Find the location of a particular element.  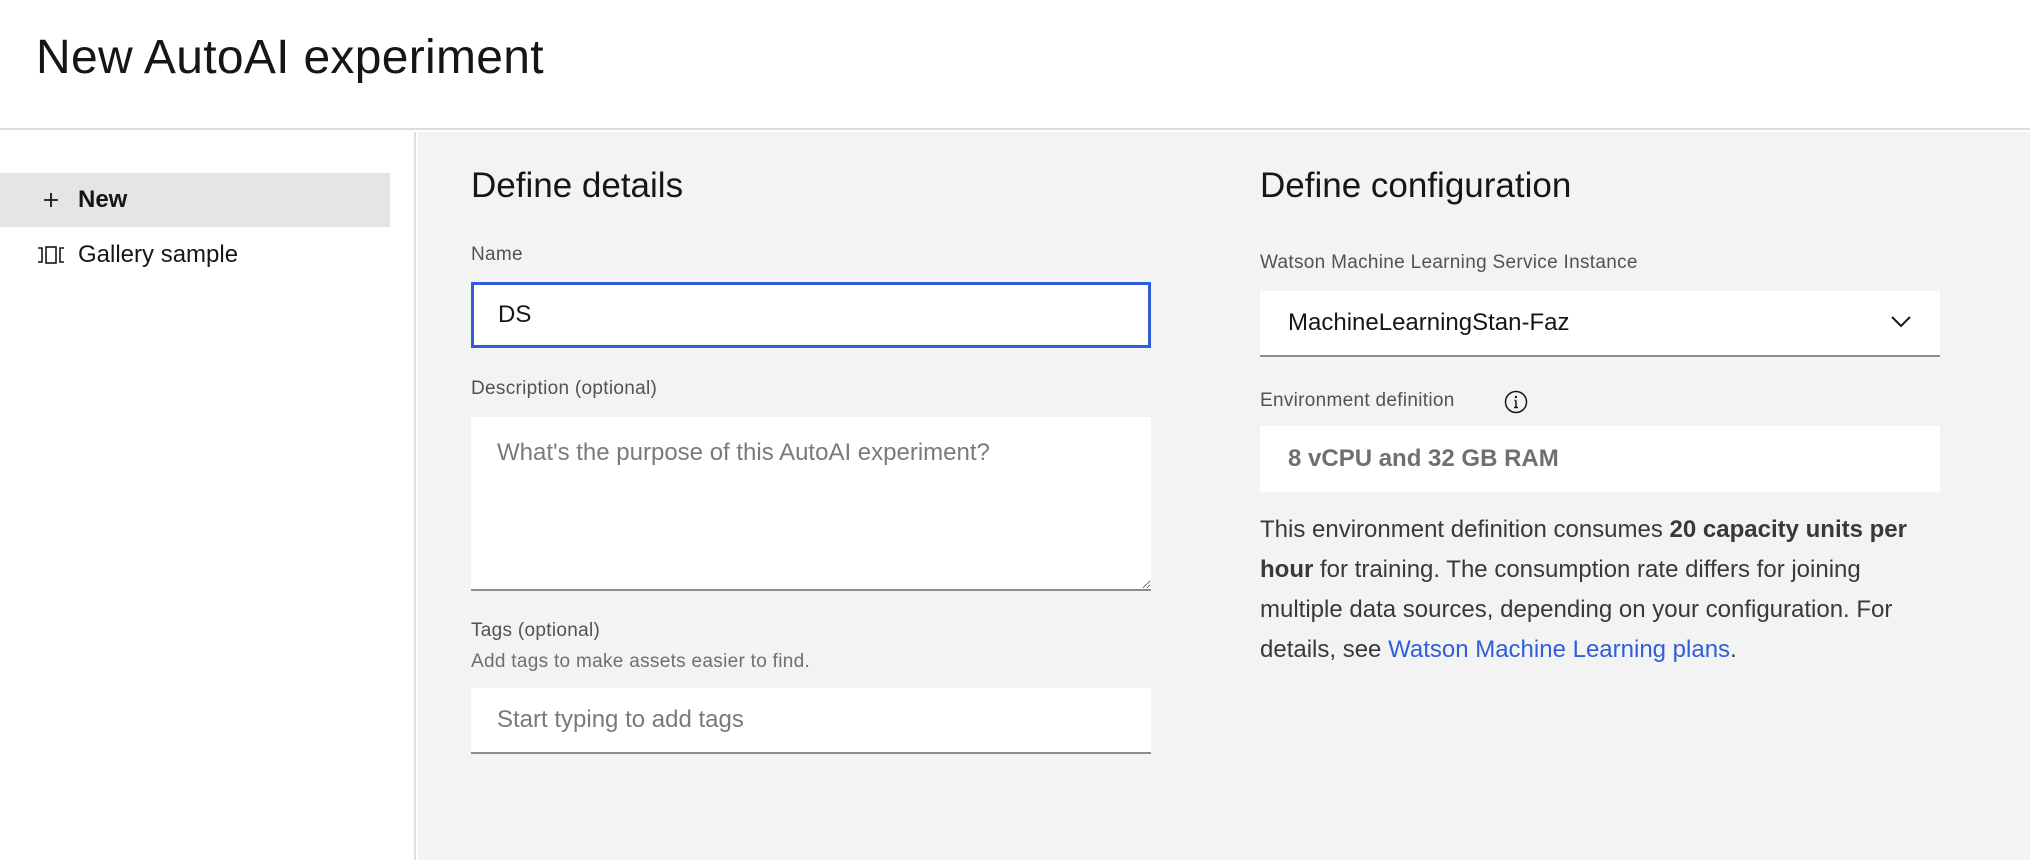

configuration-heading: Define configuration is located at coordinates (1416, 185).